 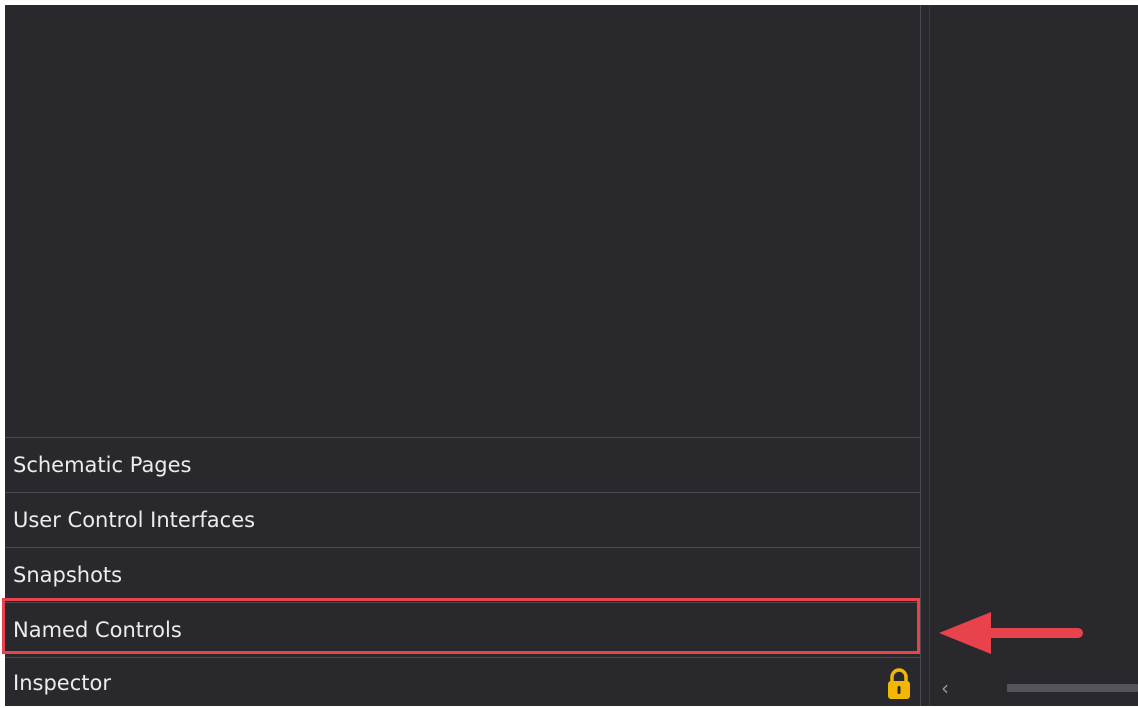 I want to click on panel-item-named-controls: Named Controls, so click(x=462, y=629).